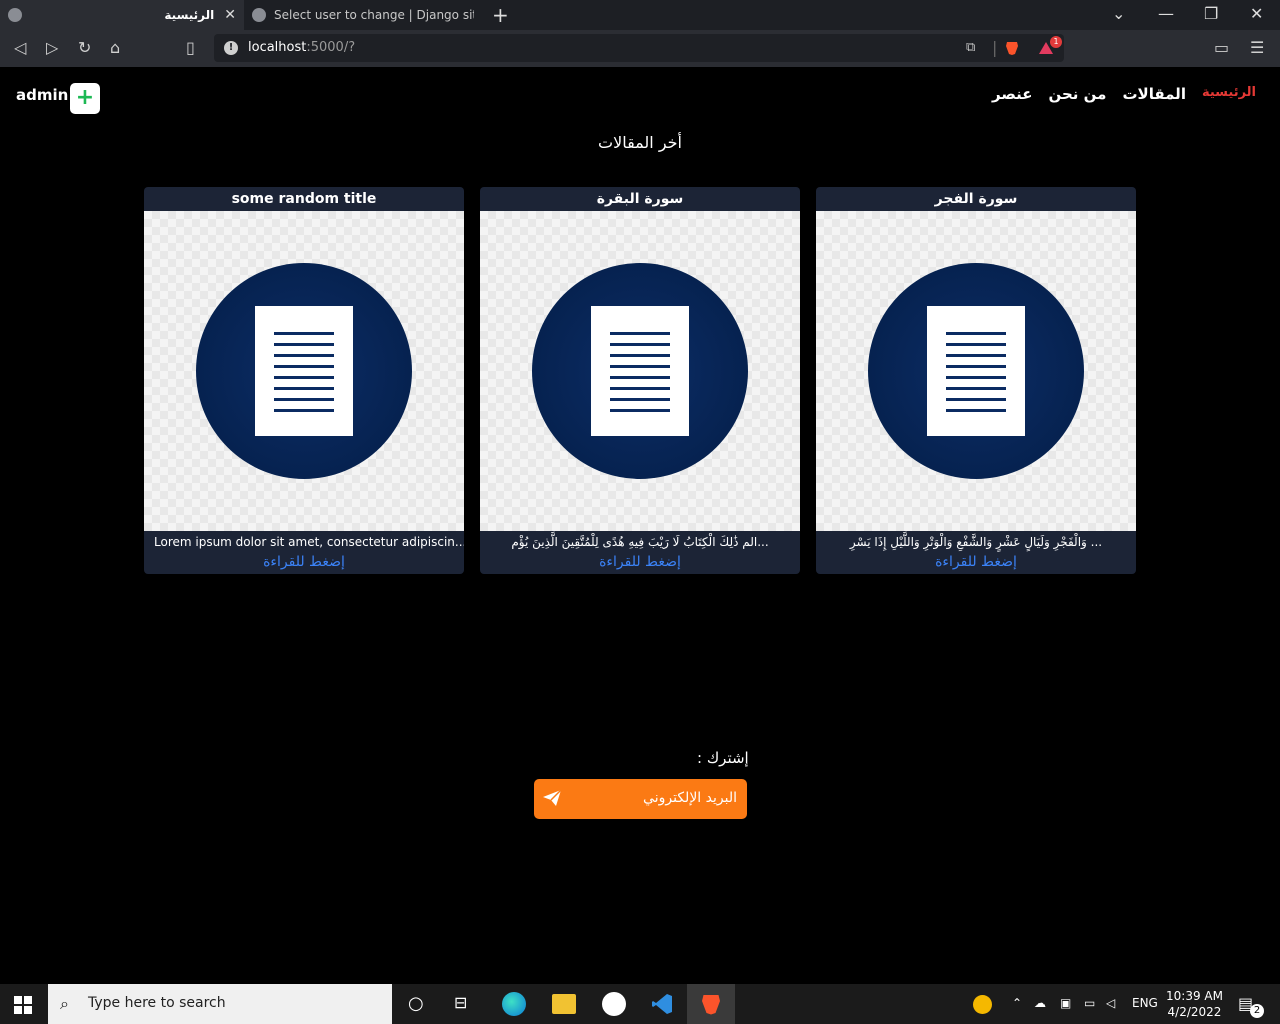 The image size is (1280, 1024). Describe the element at coordinates (552, 797) in the screenshot. I see `paper-plane-icon` at that location.